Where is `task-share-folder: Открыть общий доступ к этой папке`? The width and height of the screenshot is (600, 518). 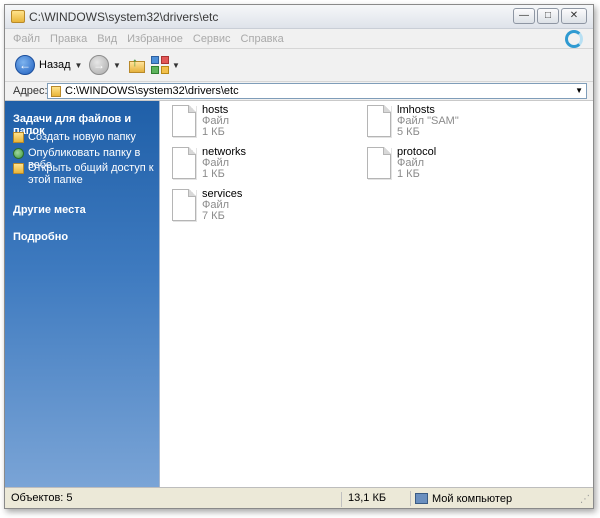
task-share-folder: Открыть общий доступ к этой папке is located at coordinates (85, 174).